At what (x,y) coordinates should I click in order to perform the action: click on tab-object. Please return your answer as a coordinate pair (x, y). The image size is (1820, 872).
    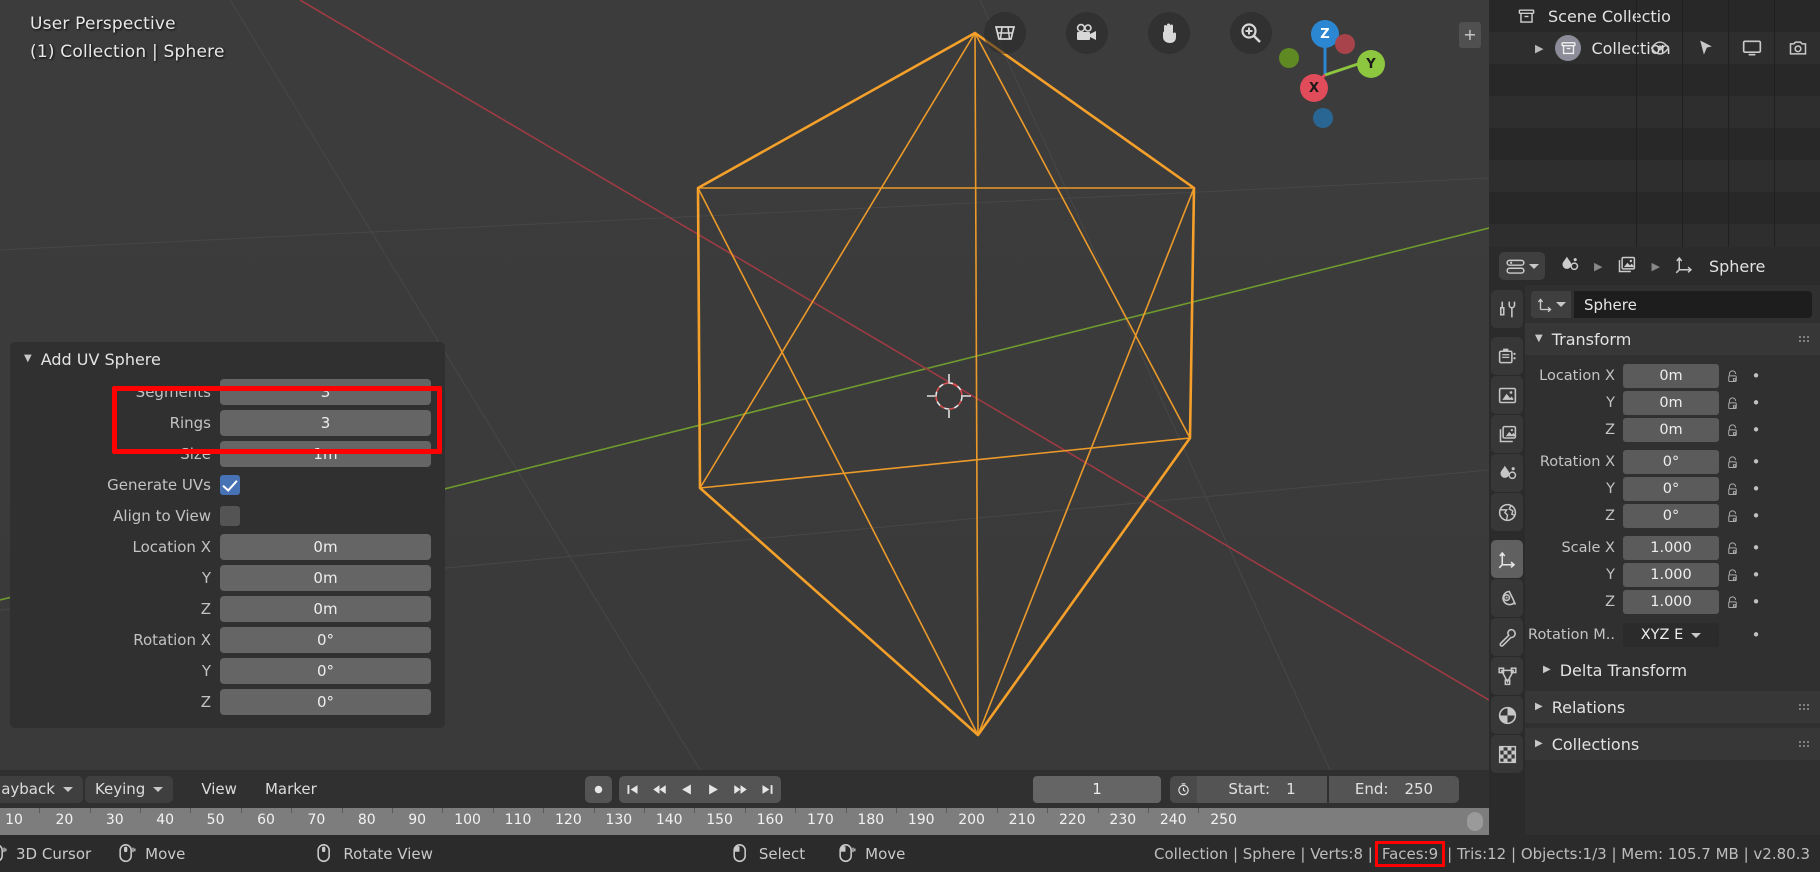
    Looking at the image, I should click on (1507, 559).